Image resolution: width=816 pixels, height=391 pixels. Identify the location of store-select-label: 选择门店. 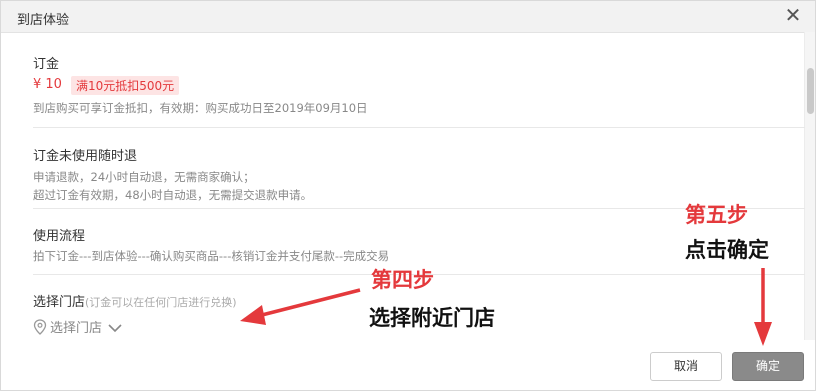
(76, 328).